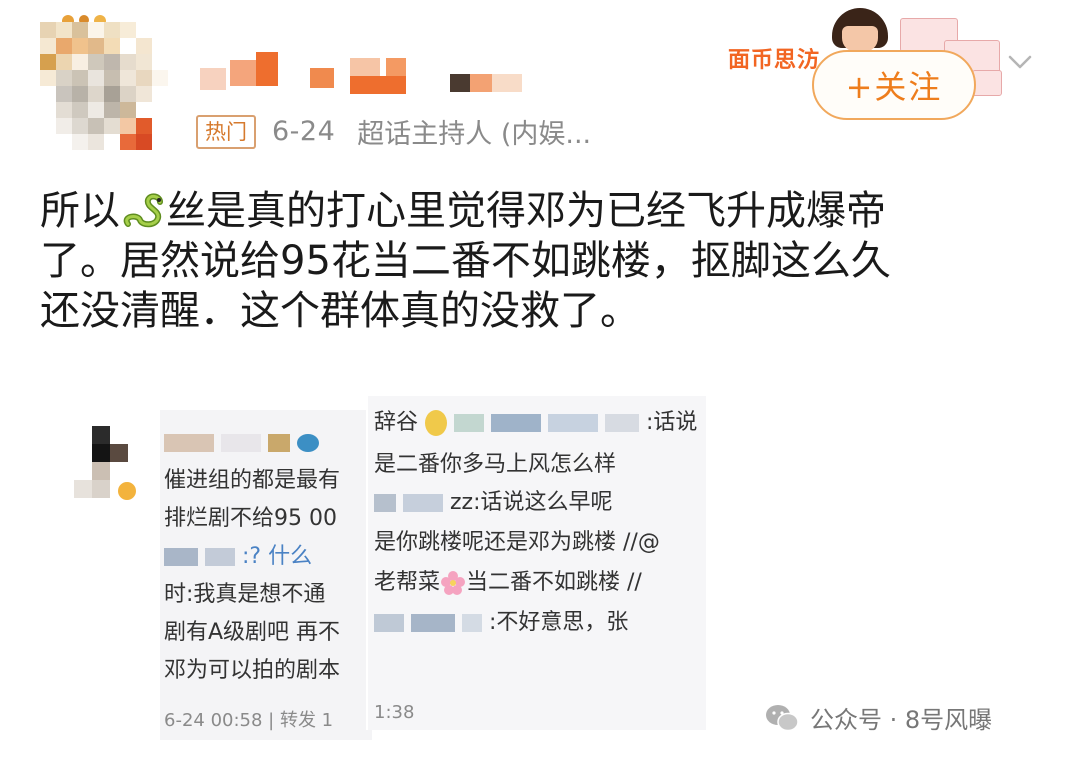  I want to click on wechat-icon, so click(782, 717).